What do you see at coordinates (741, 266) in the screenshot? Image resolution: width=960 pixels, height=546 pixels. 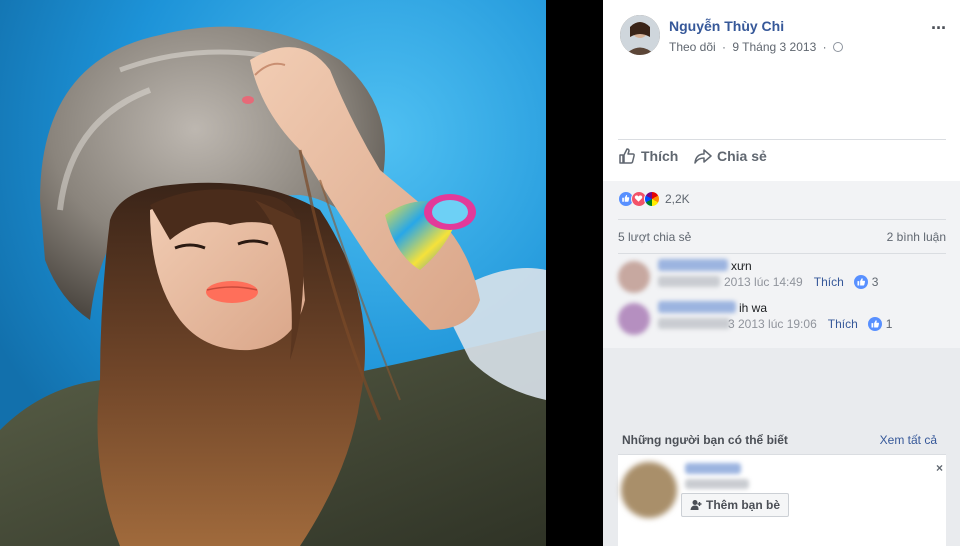 I see `comment-text: xưn` at bounding box center [741, 266].